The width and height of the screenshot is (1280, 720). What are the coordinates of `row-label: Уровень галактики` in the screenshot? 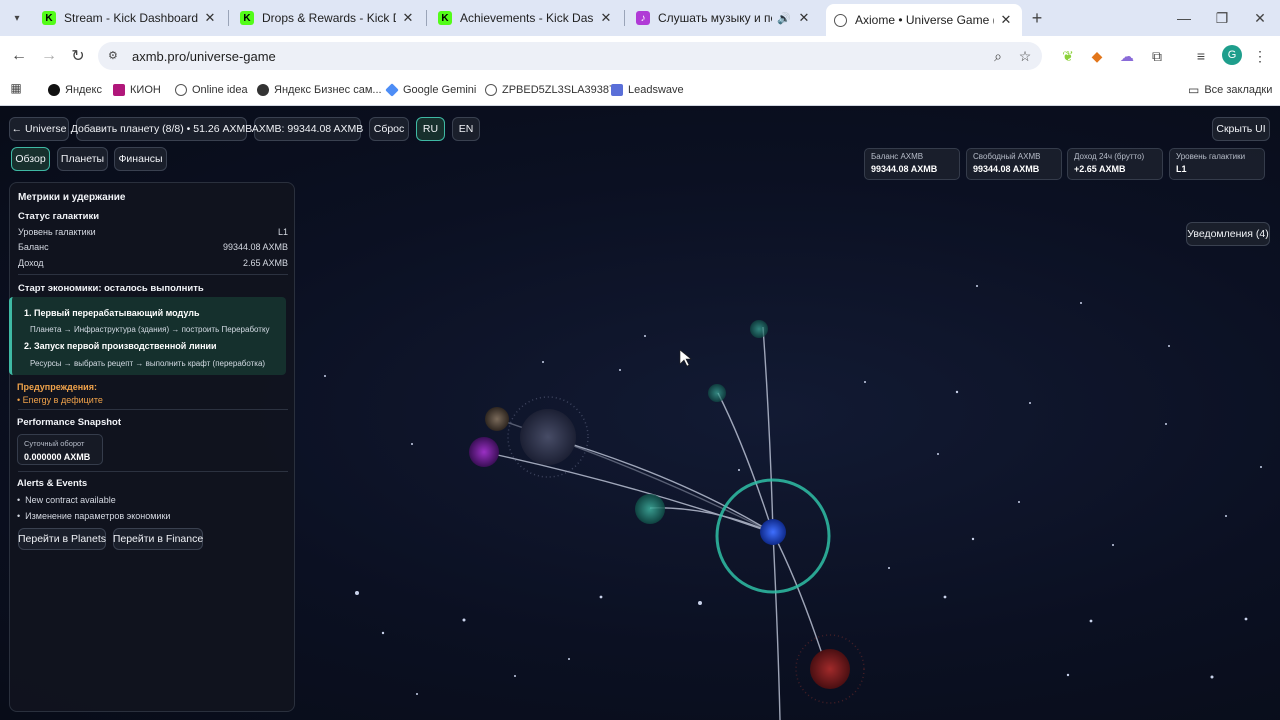 It's located at (57, 232).